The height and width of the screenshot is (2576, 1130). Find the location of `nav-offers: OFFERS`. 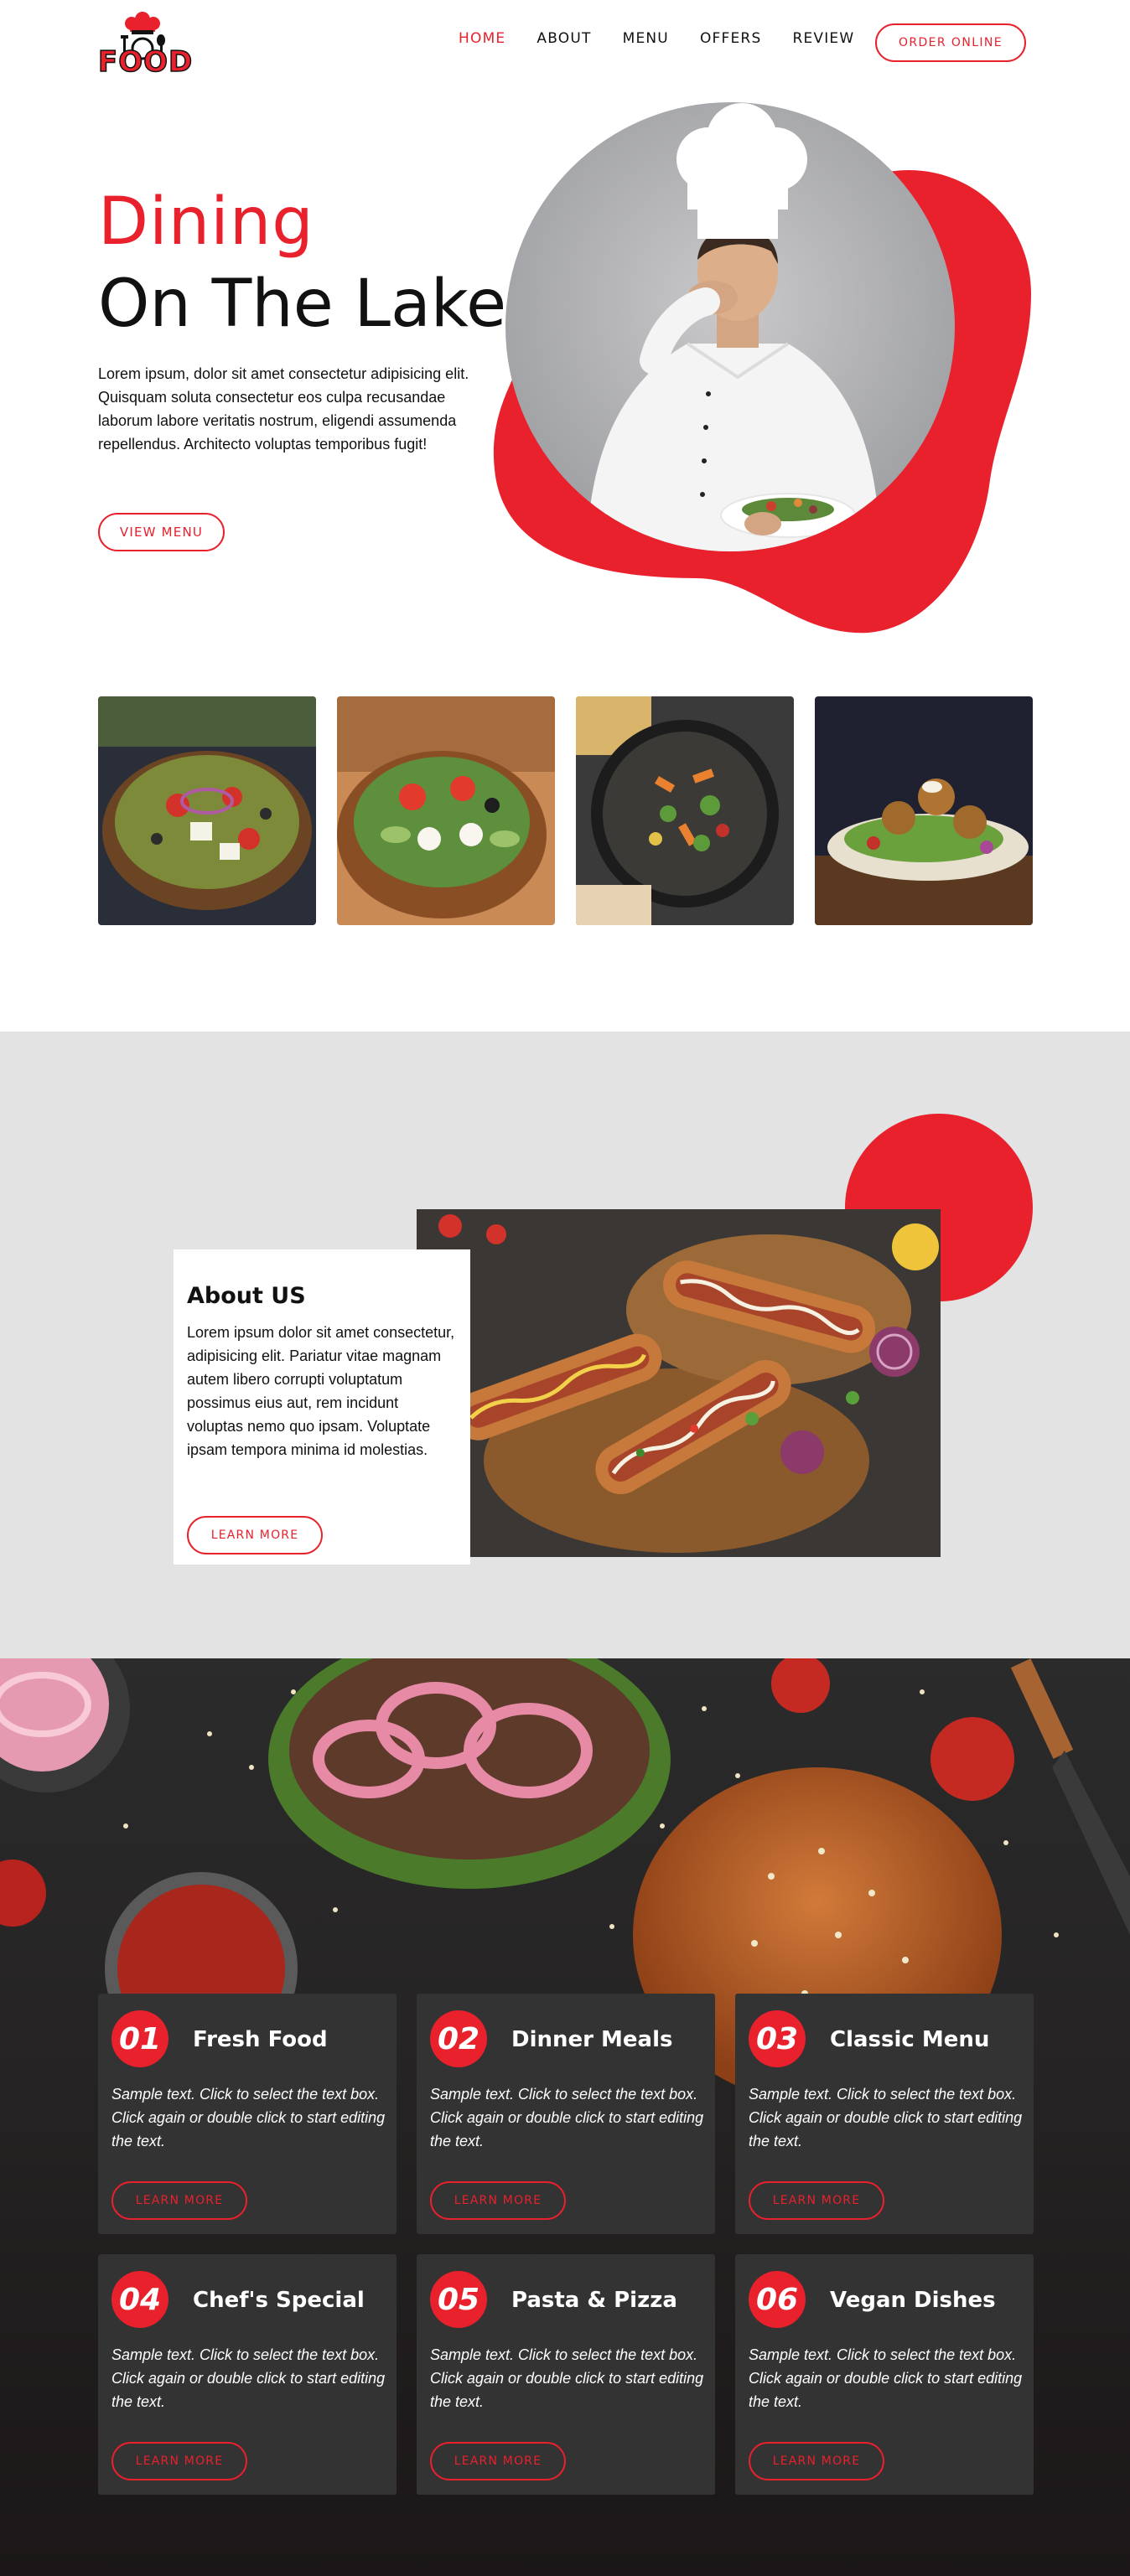

nav-offers: OFFERS is located at coordinates (730, 38).